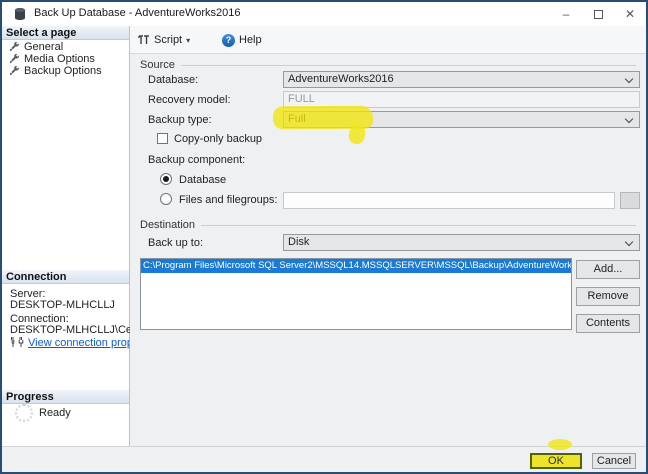 The width and height of the screenshot is (648, 474). What do you see at coordinates (65, 33) in the screenshot?
I see `select-a-page-header: Select a page` at bounding box center [65, 33].